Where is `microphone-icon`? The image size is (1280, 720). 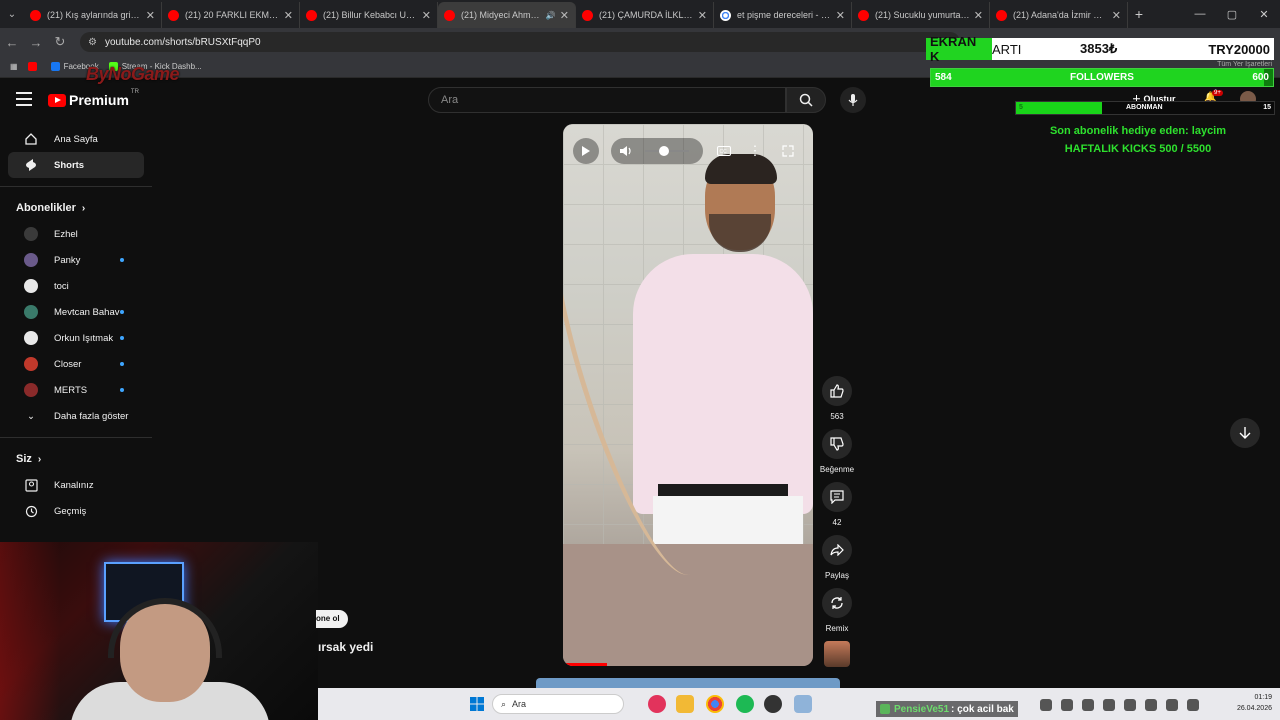
microphone-icon is located at coordinates (853, 100).